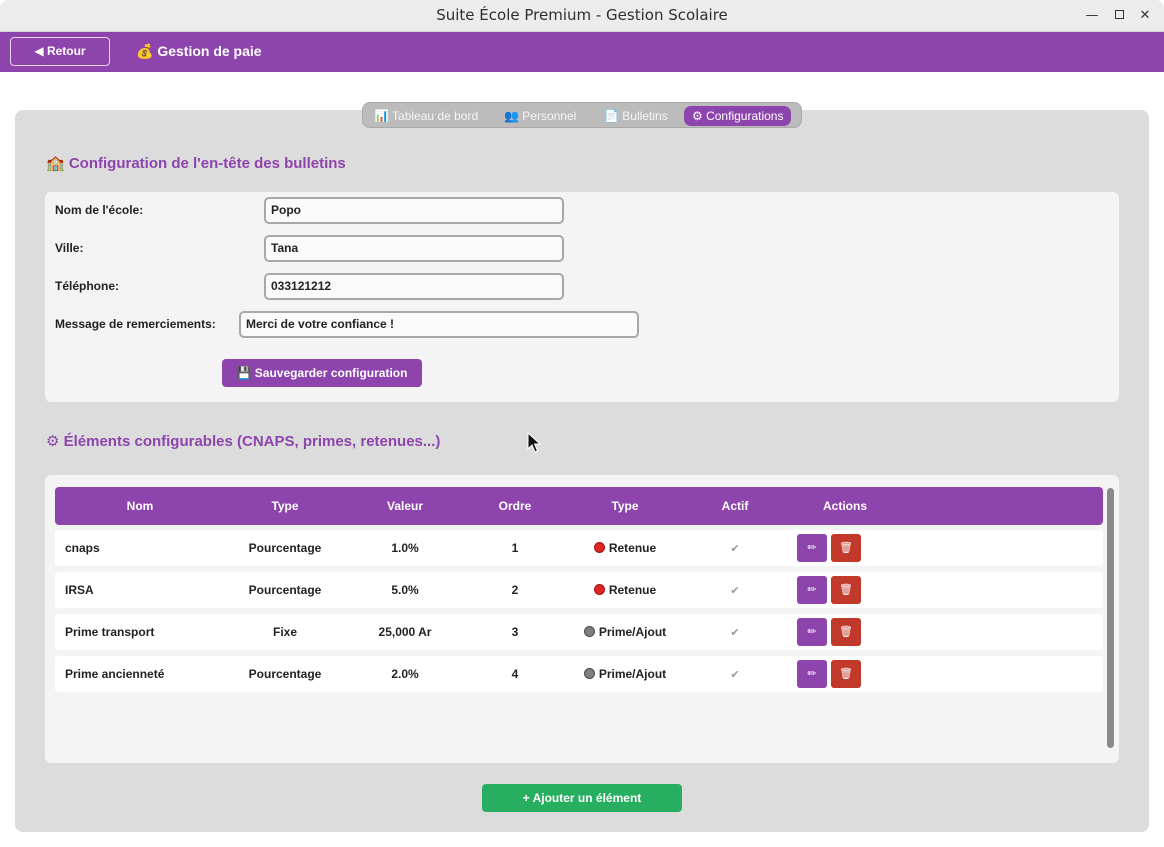 The height and width of the screenshot is (847, 1164). Describe the element at coordinates (405, 590) in the screenshot. I see `cell-value: 5.0%` at that location.